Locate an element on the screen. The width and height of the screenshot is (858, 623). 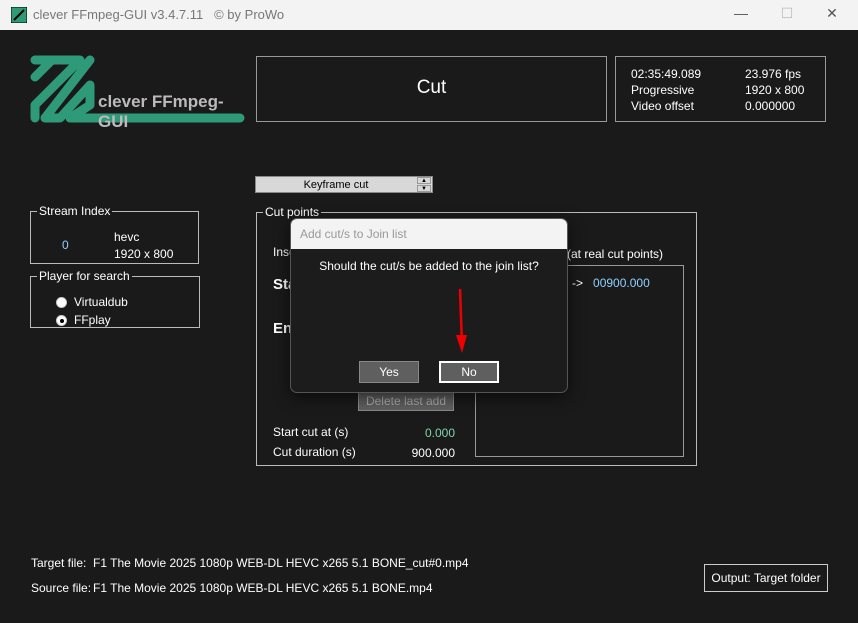
option-label: FFplay is located at coordinates (92, 320).